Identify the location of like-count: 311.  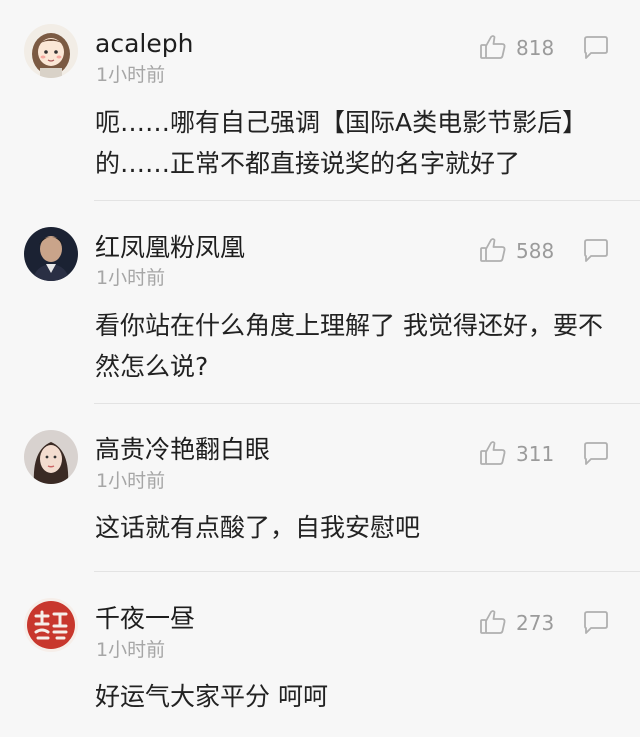
(535, 454).